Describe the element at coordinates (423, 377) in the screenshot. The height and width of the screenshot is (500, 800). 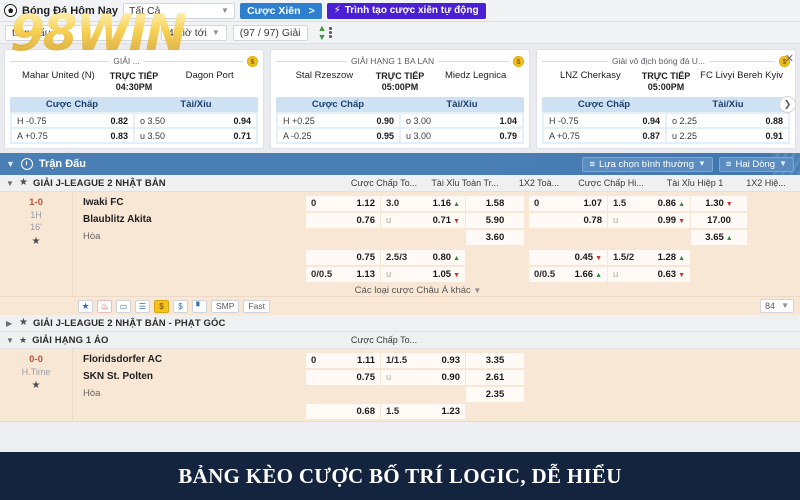
I see `odds-cell: u 0.90` at that location.